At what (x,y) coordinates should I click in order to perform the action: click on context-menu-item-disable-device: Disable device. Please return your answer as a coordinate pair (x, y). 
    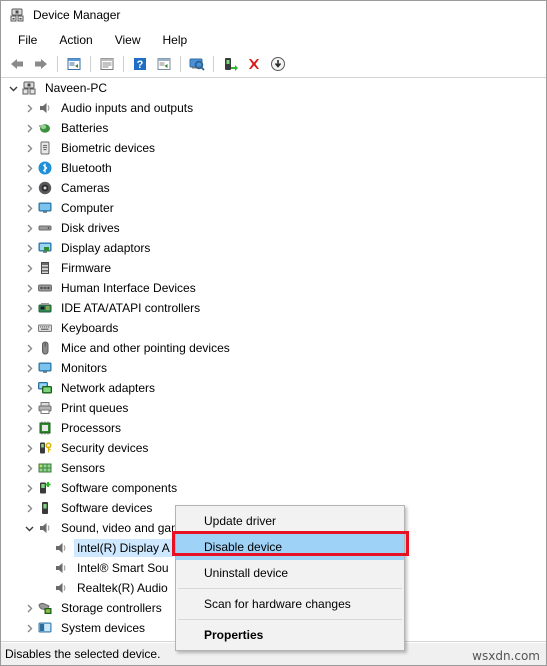
    Looking at the image, I should click on (290, 547).